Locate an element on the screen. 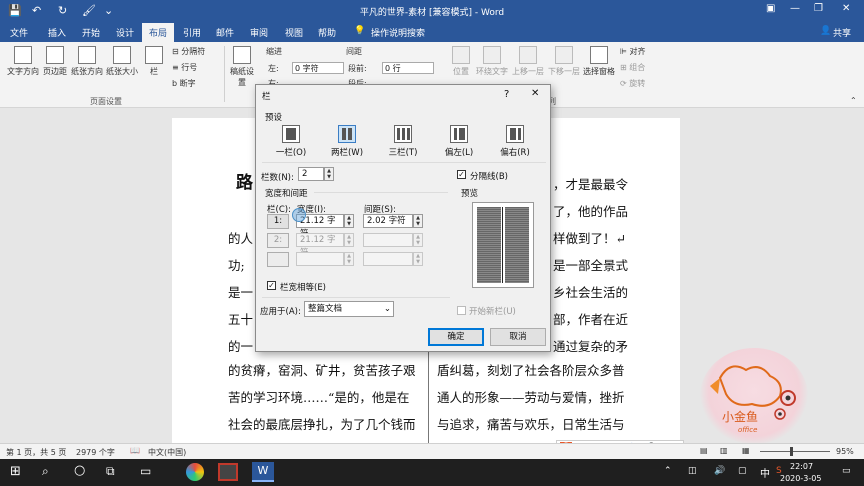  web-layout-icon: ▦ is located at coordinates (746, 450).